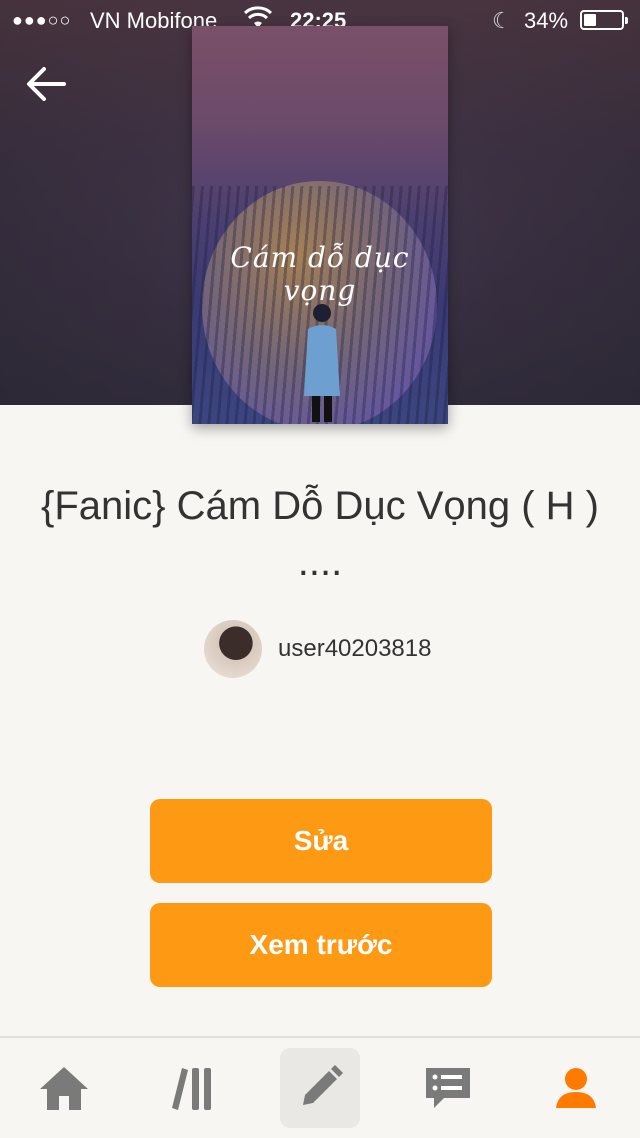 This screenshot has width=640, height=1138. I want to click on pencil-icon, so click(323, 1085).